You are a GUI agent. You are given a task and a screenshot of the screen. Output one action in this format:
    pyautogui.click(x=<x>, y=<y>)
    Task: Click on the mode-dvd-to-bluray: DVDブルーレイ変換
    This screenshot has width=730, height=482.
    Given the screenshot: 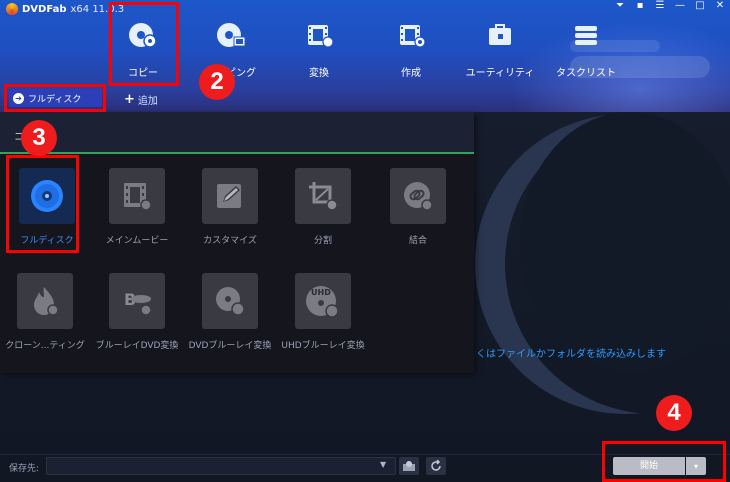 What is the action you would take?
    pyautogui.click(x=230, y=313)
    